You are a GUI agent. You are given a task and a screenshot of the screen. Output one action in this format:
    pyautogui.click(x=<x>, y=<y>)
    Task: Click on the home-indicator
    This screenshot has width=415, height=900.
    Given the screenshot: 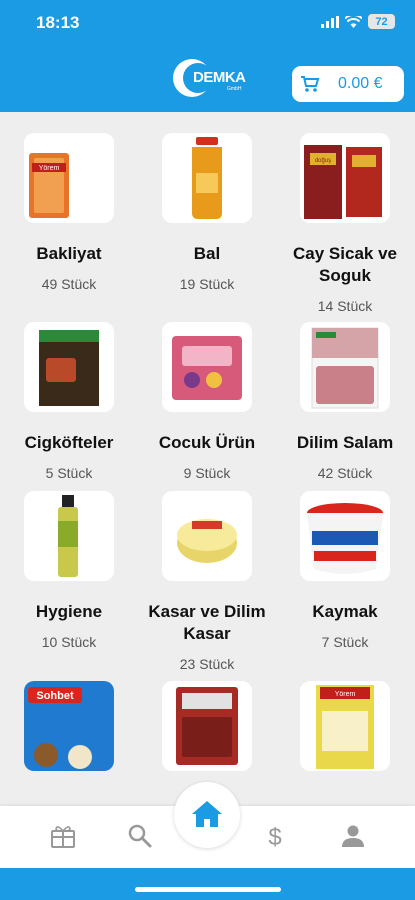 What is the action you would take?
    pyautogui.click(x=208, y=889)
    